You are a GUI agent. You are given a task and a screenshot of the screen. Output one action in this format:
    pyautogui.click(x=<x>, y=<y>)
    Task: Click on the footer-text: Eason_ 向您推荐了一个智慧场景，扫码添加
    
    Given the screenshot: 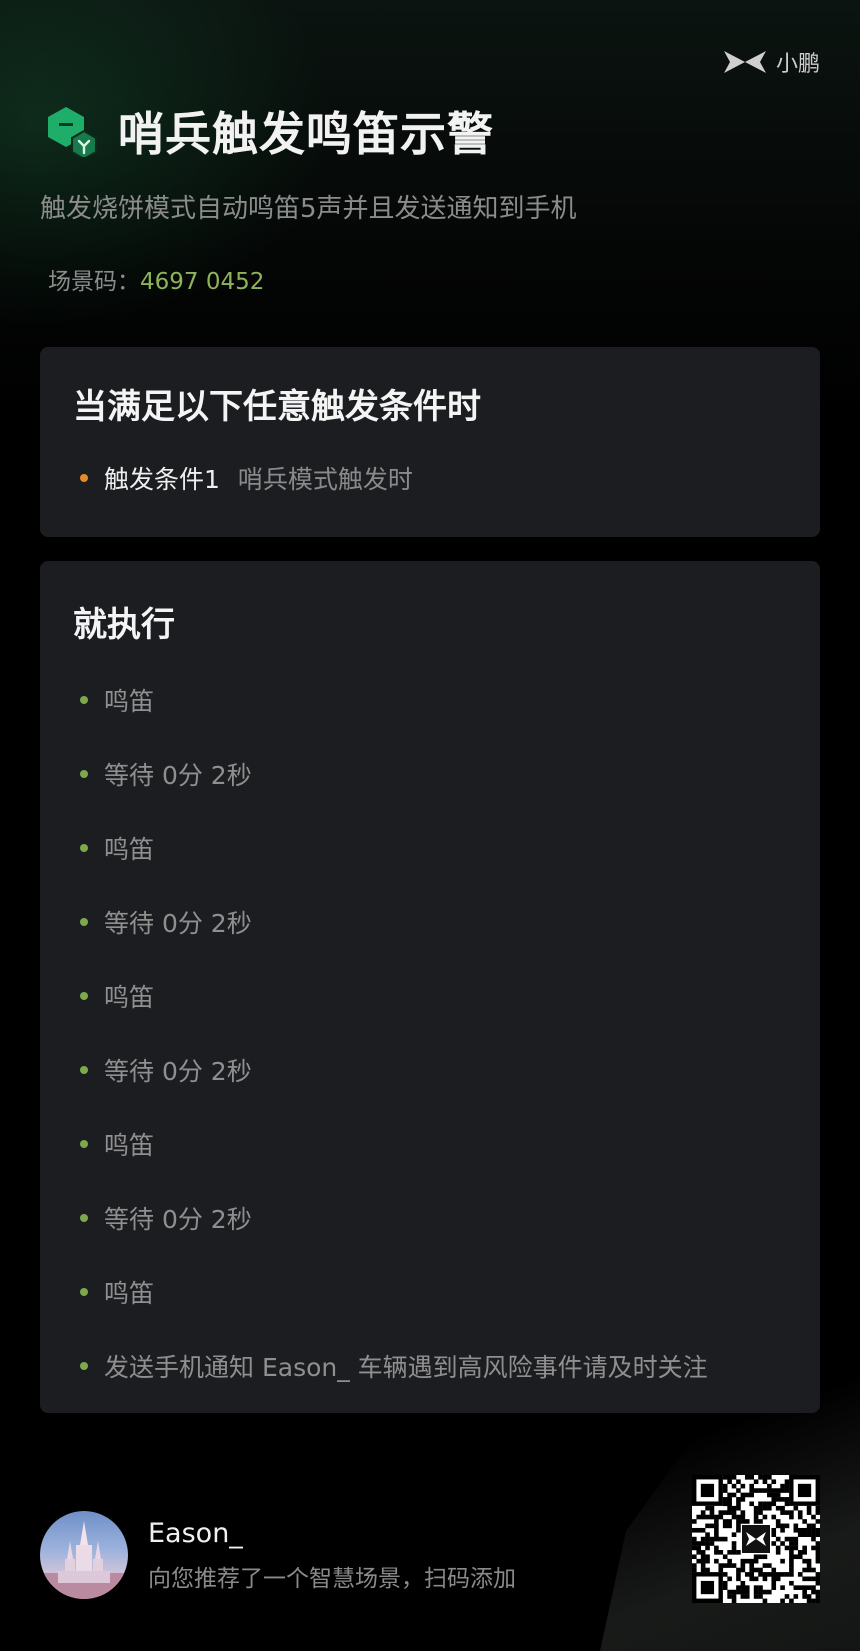 What is the action you would take?
    pyautogui.click(x=332, y=1555)
    